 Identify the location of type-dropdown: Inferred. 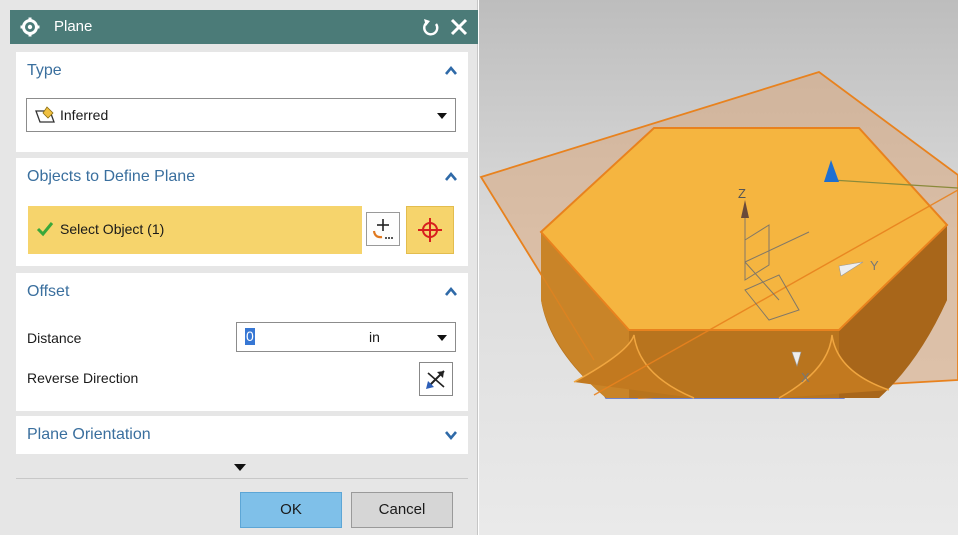
(241, 115).